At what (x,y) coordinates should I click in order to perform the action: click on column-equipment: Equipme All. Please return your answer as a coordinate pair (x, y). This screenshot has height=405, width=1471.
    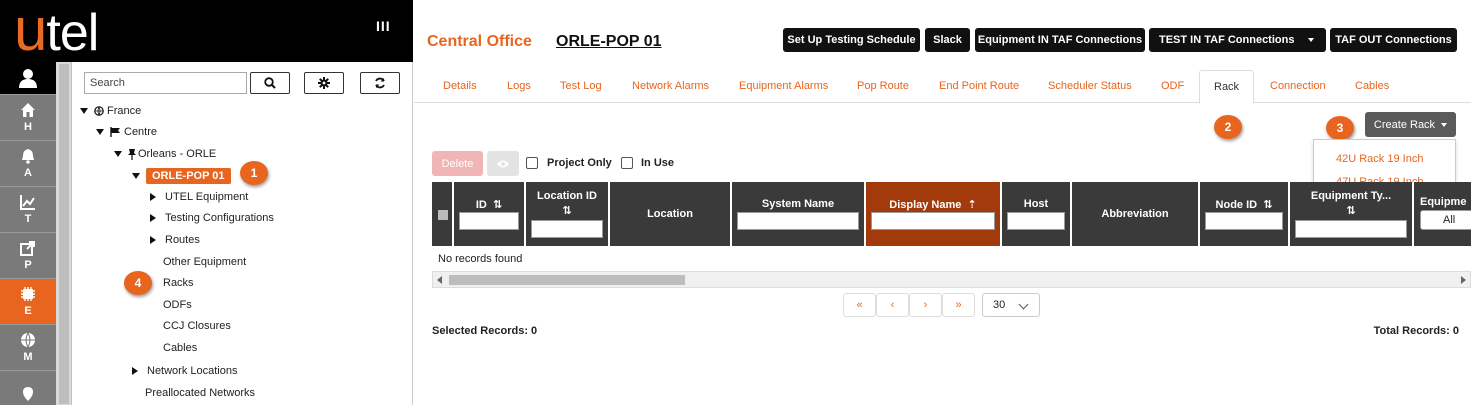
    Looking at the image, I should click on (1442, 214).